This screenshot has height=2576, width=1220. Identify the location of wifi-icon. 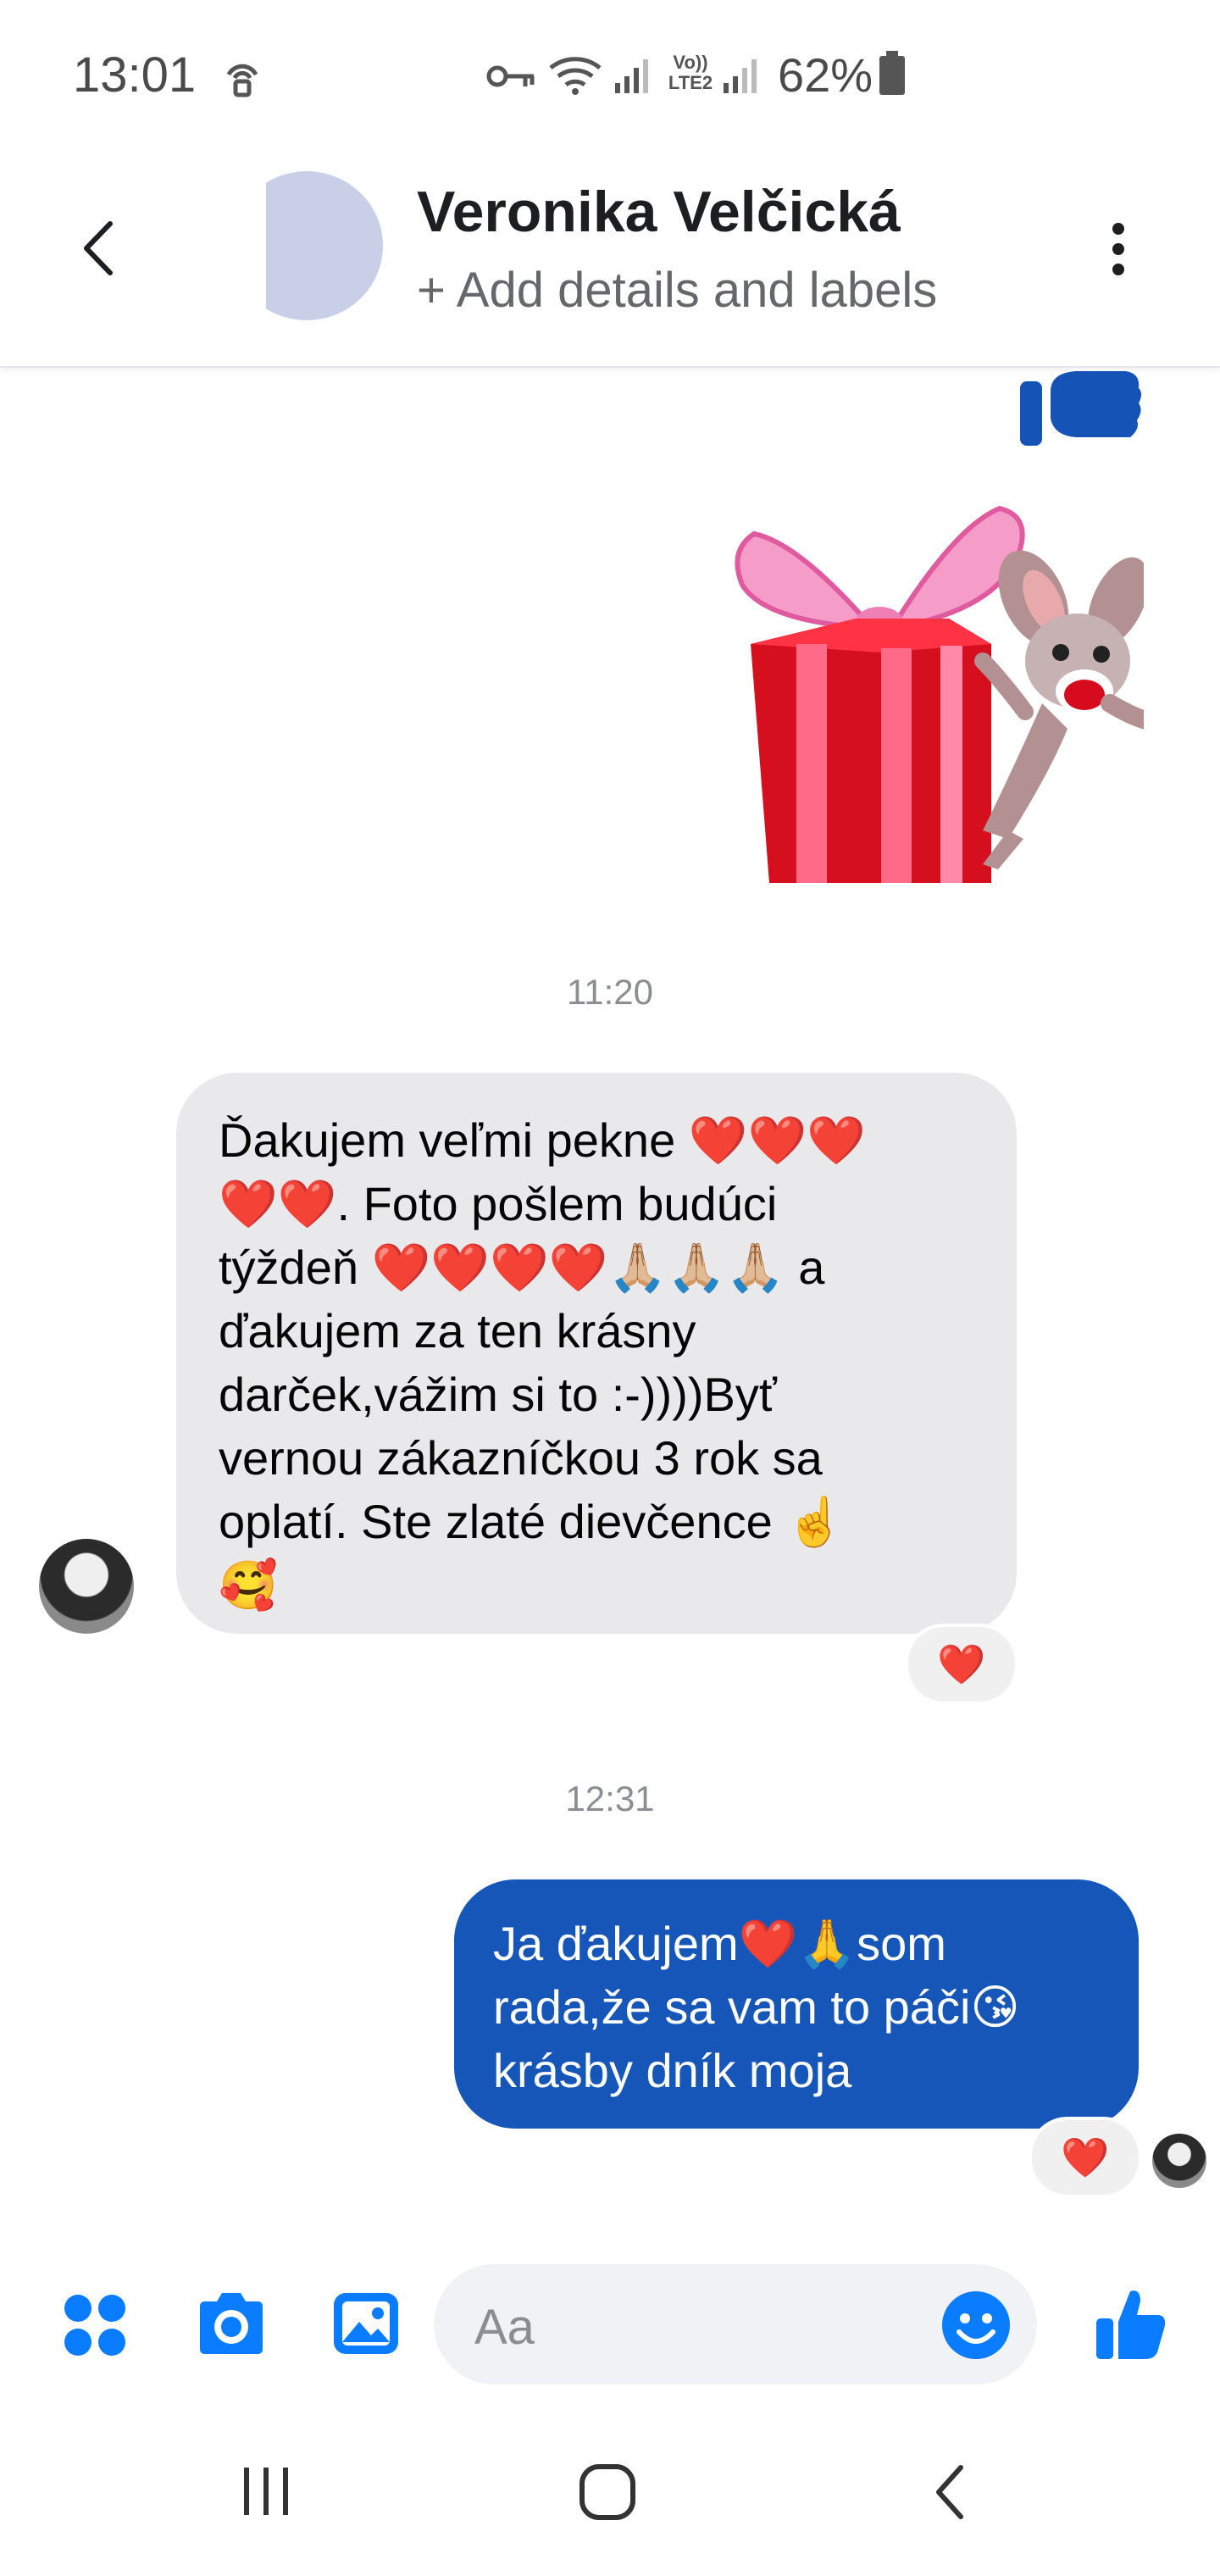
(575, 76).